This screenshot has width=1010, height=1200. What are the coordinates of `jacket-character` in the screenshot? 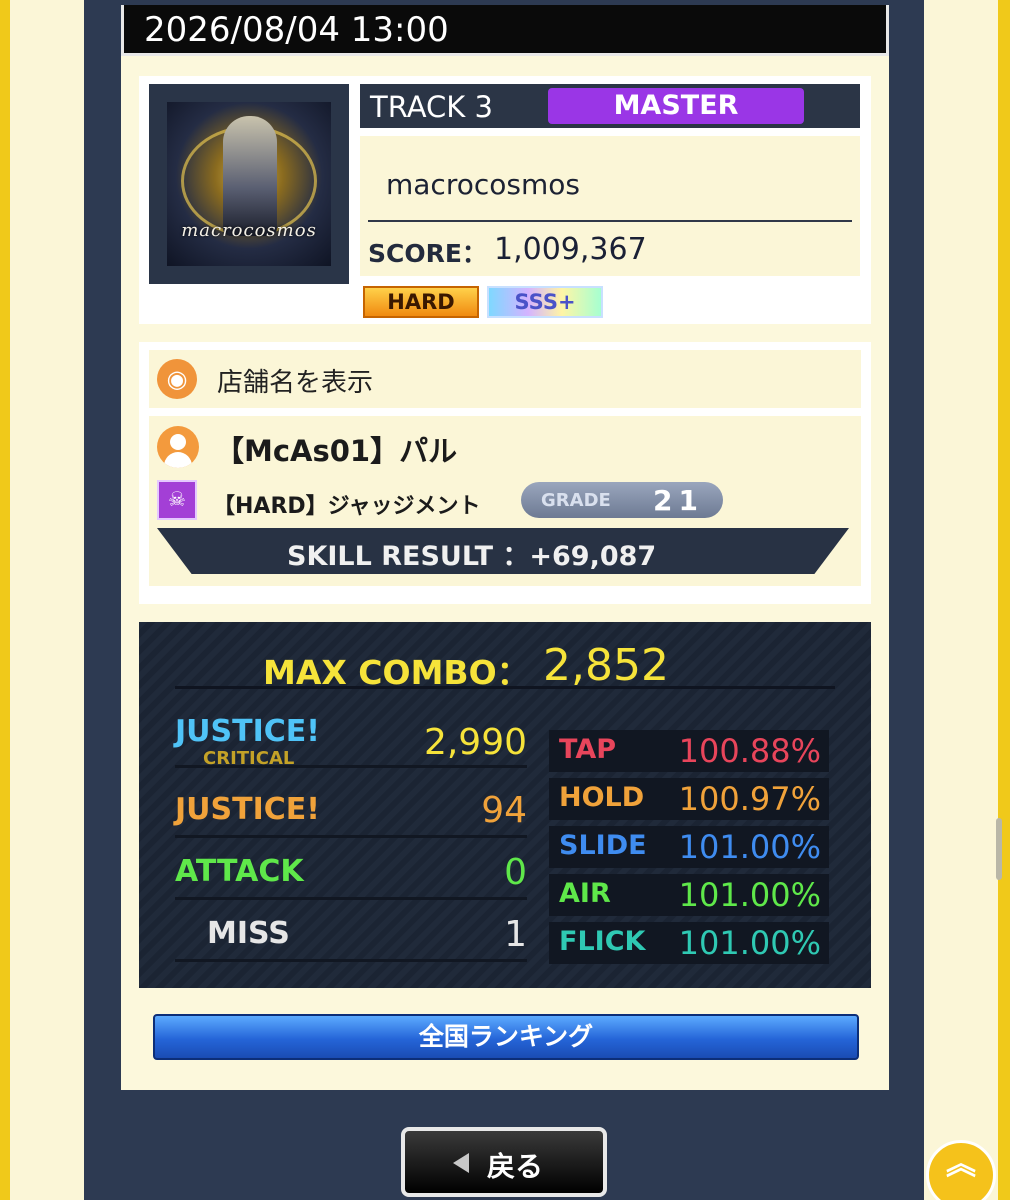 It's located at (250, 176).